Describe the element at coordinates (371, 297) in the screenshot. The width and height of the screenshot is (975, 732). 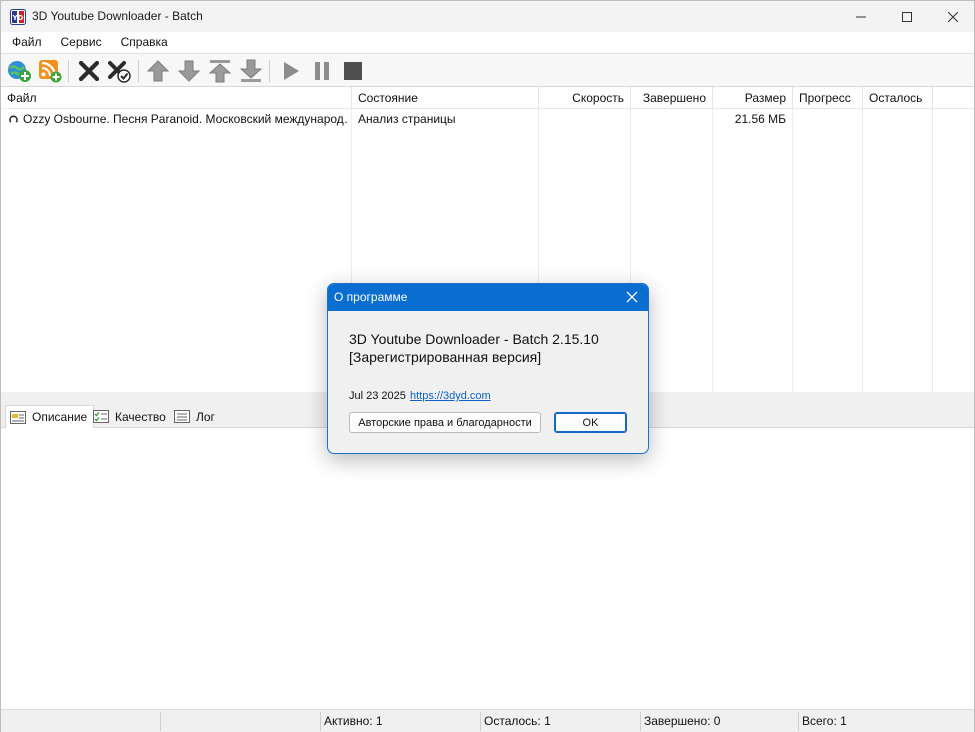
I see `about-dialog-title: О программе` at that location.